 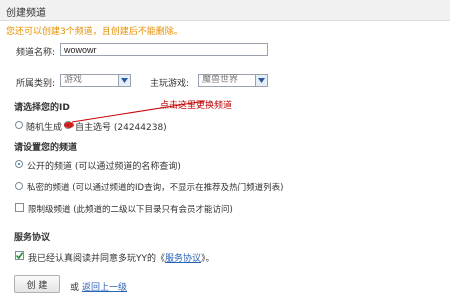 What do you see at coordinates (32, 238) in the screenshot?
I see `service-section-title: 服务协议` at bounding box center [32, 238].